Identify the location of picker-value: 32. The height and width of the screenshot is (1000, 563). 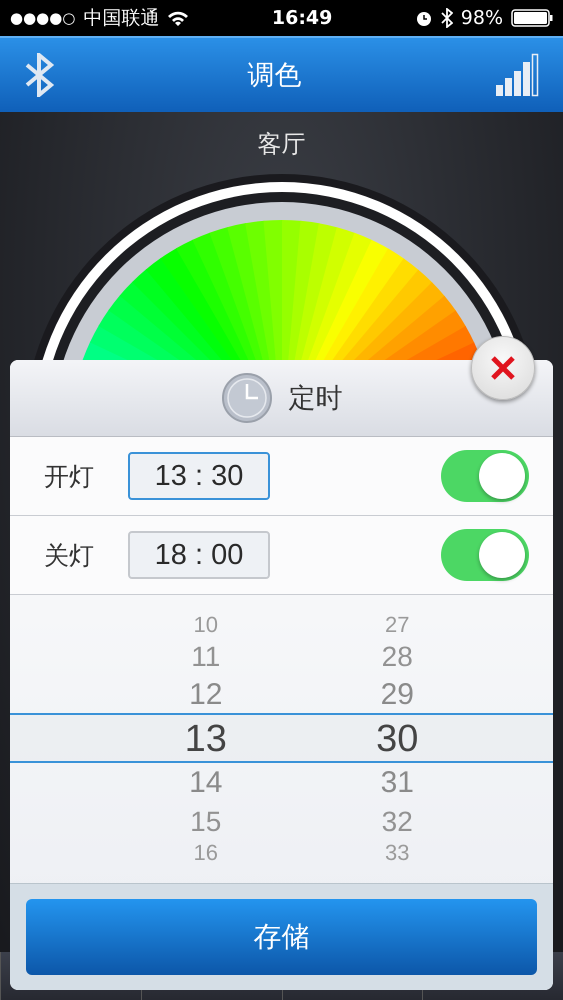
(397, 821).